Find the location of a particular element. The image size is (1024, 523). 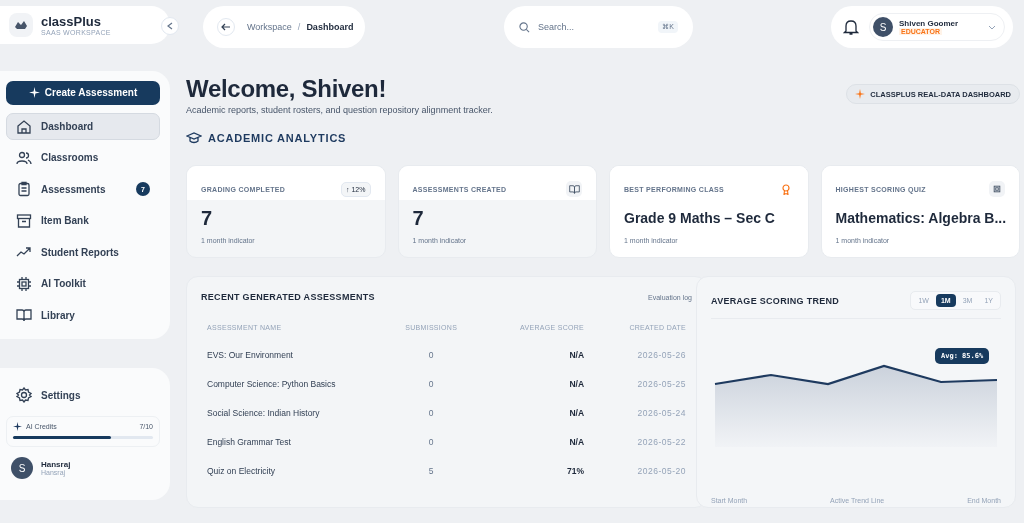

breadcrumb-link: Workspace is located at coordinates (269, 27).